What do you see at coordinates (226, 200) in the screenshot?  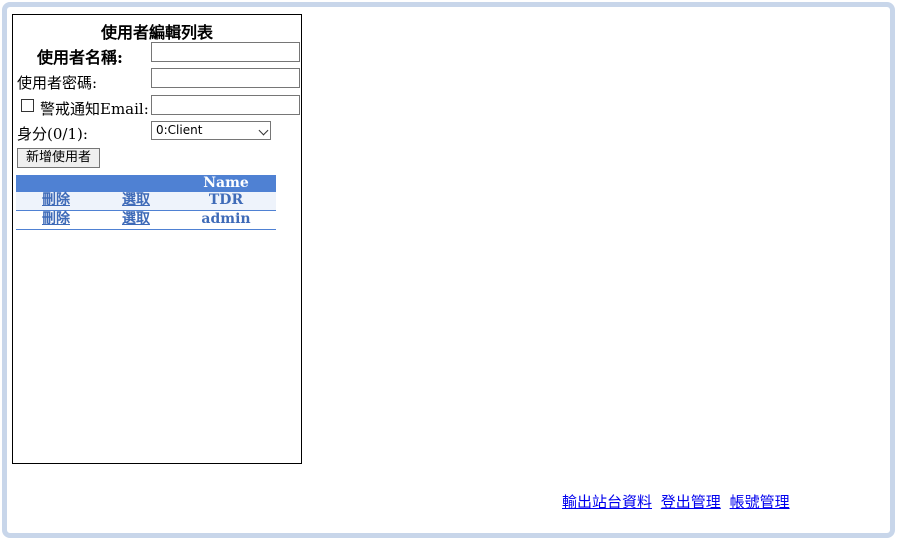 I see `user-name: TDR` at bounding box center [226, 200].